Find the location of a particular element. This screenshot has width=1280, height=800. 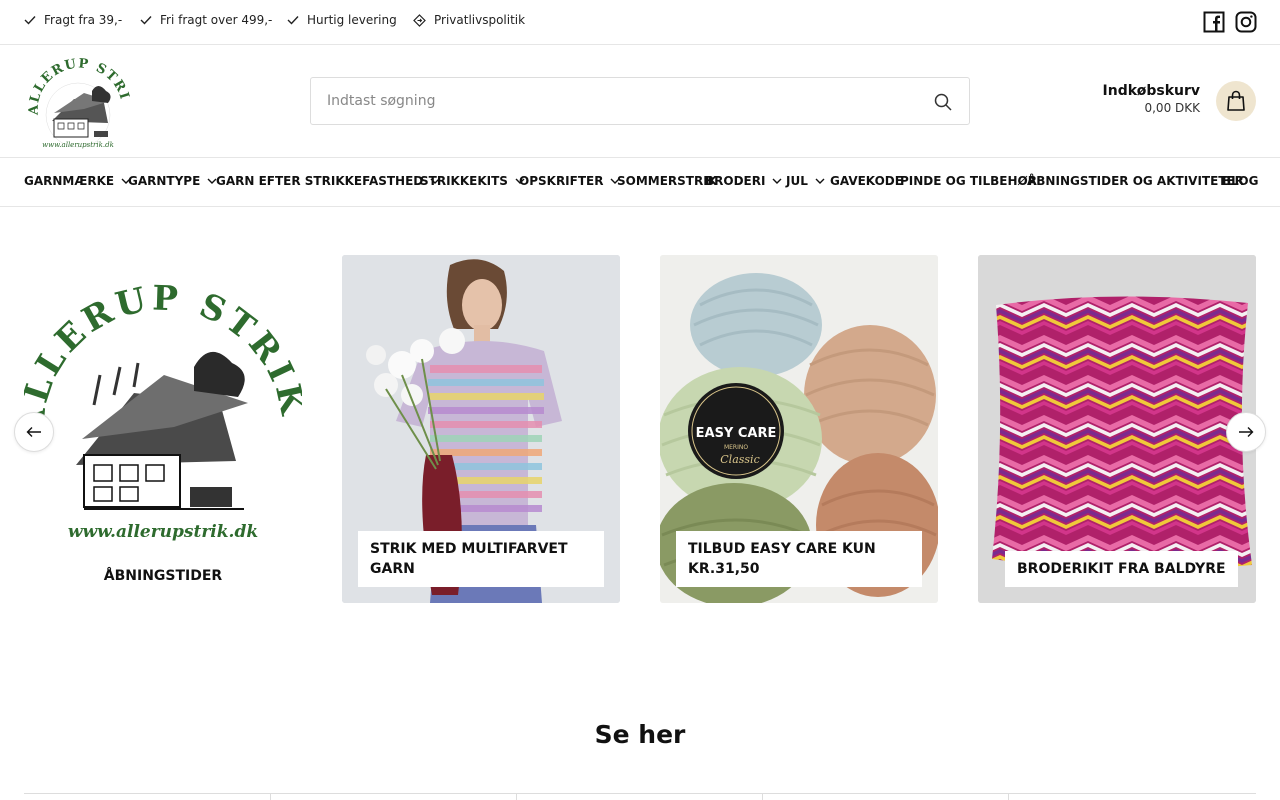

carousel-prev-button is located at coordinates (34, 432).